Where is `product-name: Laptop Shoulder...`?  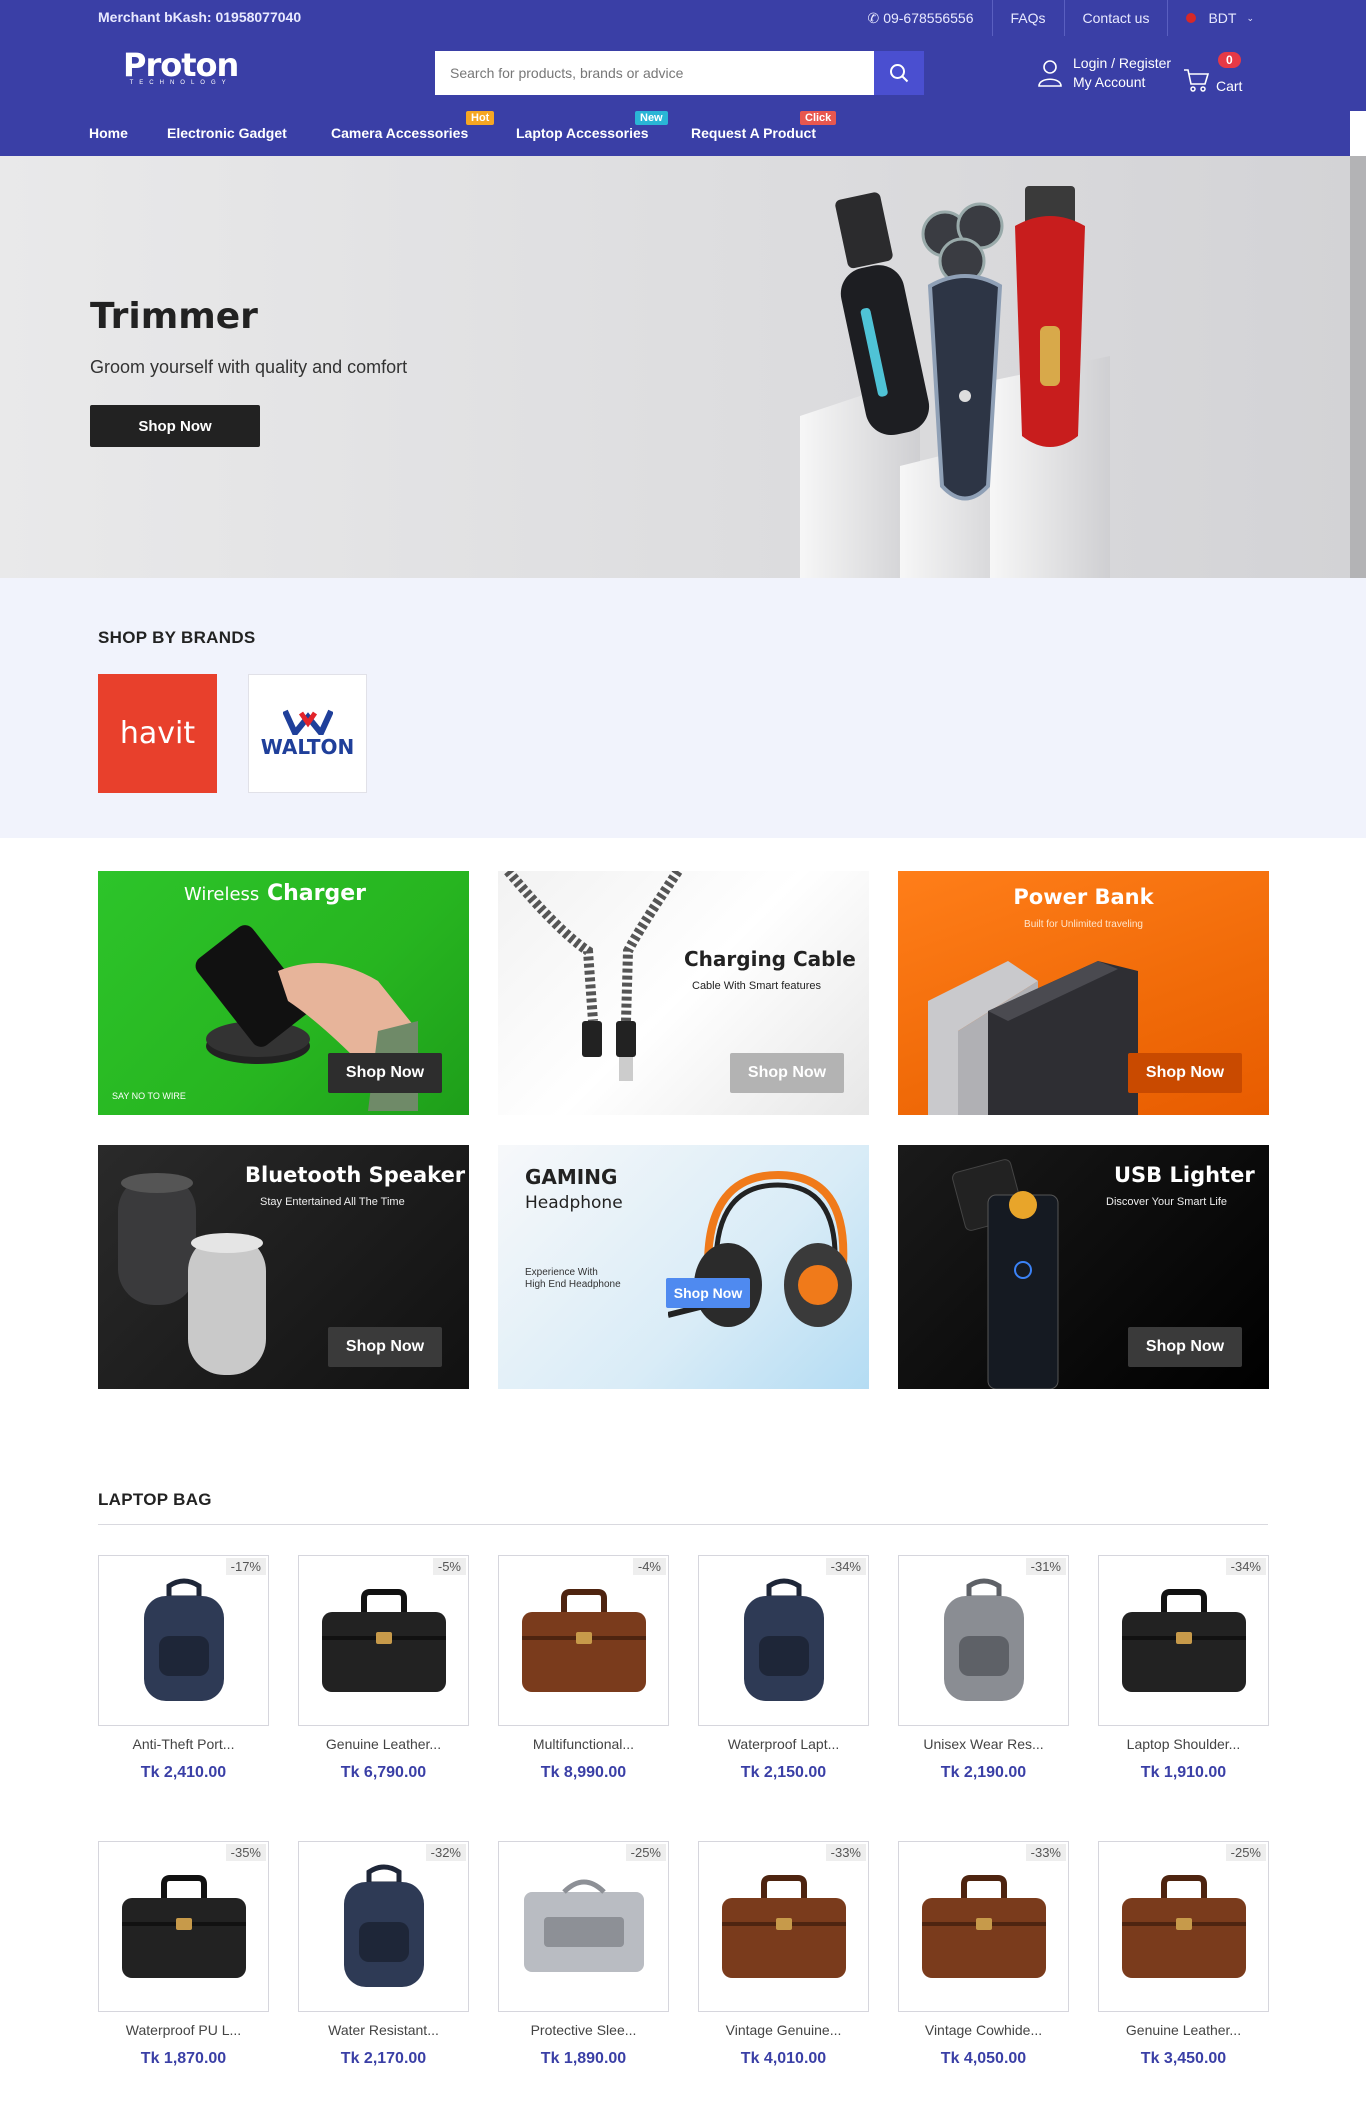
product-name: Laptop Shoulder... is located at coordinates (1183, 1744).